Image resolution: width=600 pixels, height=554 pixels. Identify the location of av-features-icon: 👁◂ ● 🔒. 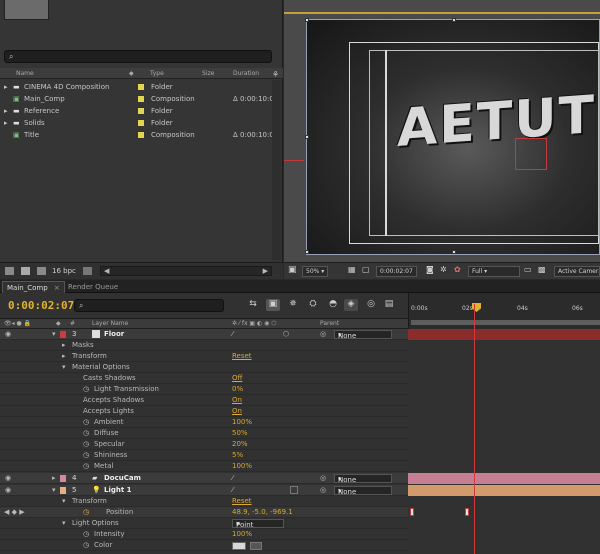
(17, 323).